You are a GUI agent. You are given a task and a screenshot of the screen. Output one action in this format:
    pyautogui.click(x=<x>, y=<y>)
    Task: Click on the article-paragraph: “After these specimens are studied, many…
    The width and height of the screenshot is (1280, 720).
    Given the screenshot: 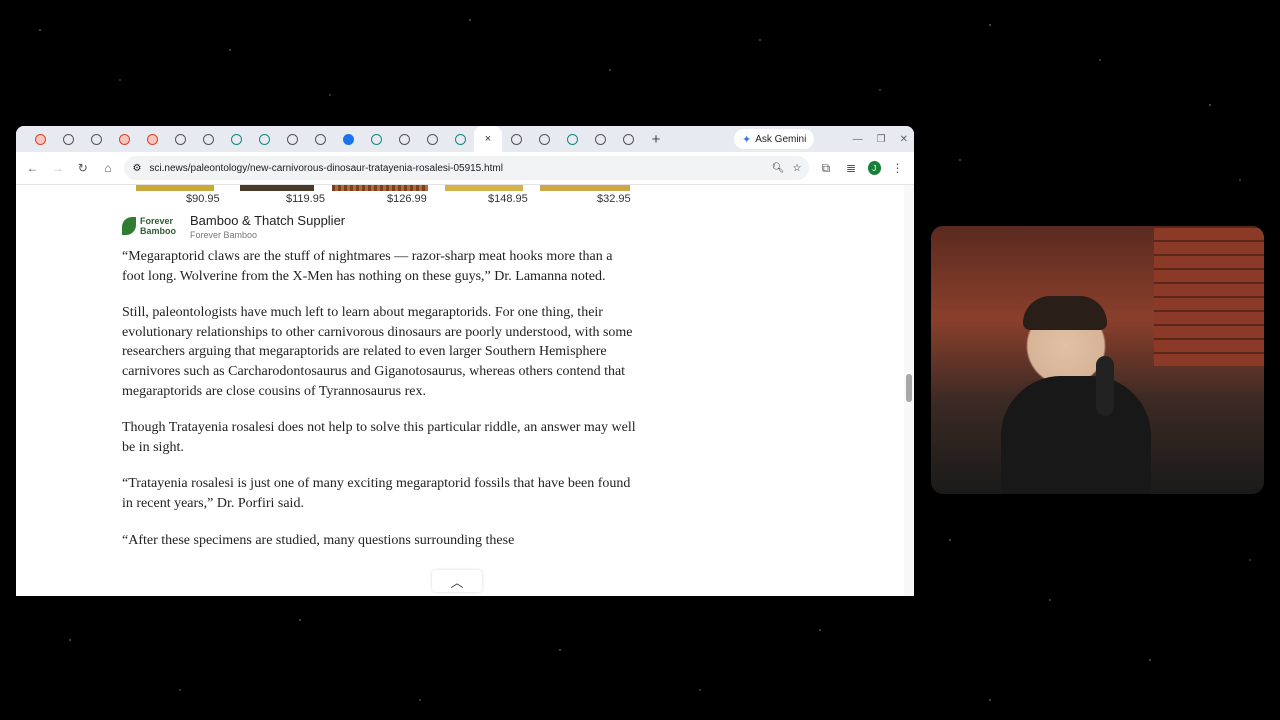 What is the action you would take?
    pyautogui.click(x=318, y=540)
    